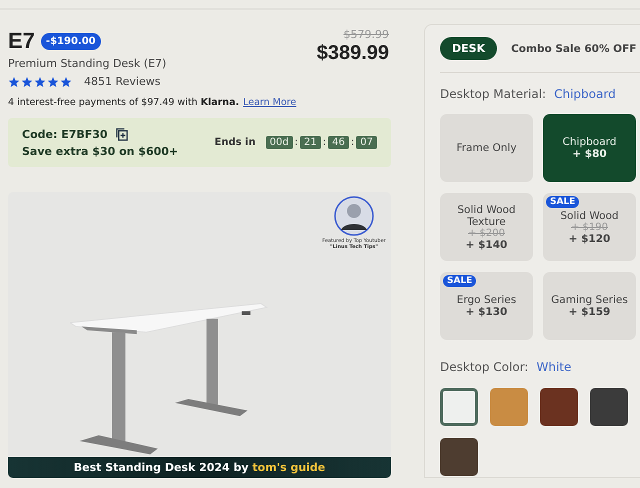 The width and height of the screenshot is (640, 488). What do you see at coordinates (100, 151) in the screenshot?
I see `offer-text: Save extra $30 on $600+` at bounding box center [100, 151].